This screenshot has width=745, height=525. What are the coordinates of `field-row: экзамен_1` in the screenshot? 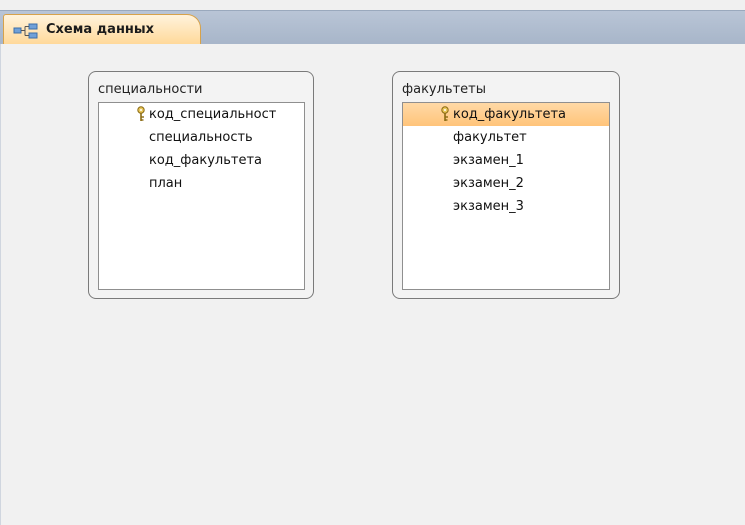 It's located at (506, 160).